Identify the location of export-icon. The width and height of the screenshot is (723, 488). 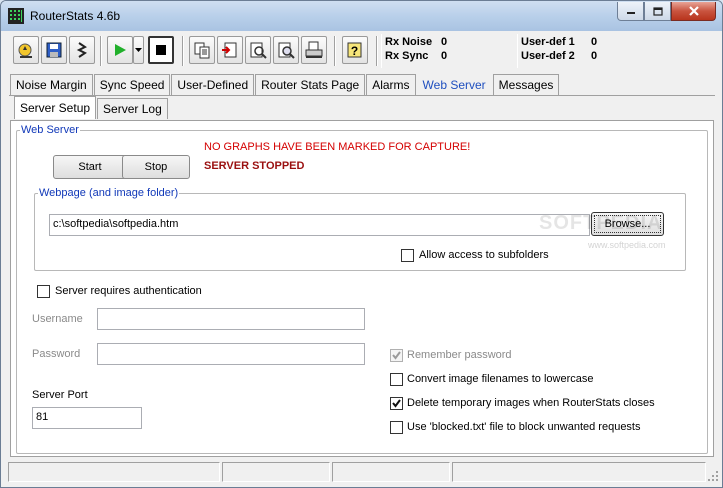
(229, 50).